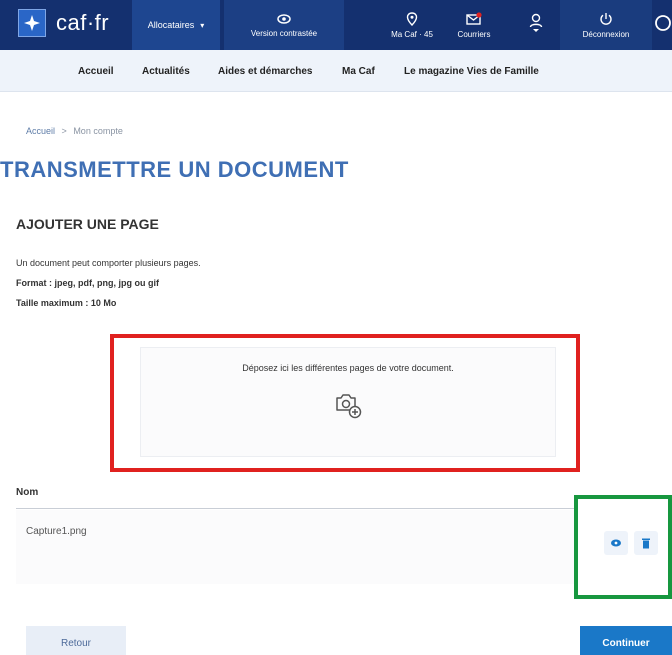 This screenshot has height=655, width=672. What do you see at coordinates (265, 71) in the screenshot?
I see `nav-aides-demarches: Aides et démarches` at bounding box center [265, 71].